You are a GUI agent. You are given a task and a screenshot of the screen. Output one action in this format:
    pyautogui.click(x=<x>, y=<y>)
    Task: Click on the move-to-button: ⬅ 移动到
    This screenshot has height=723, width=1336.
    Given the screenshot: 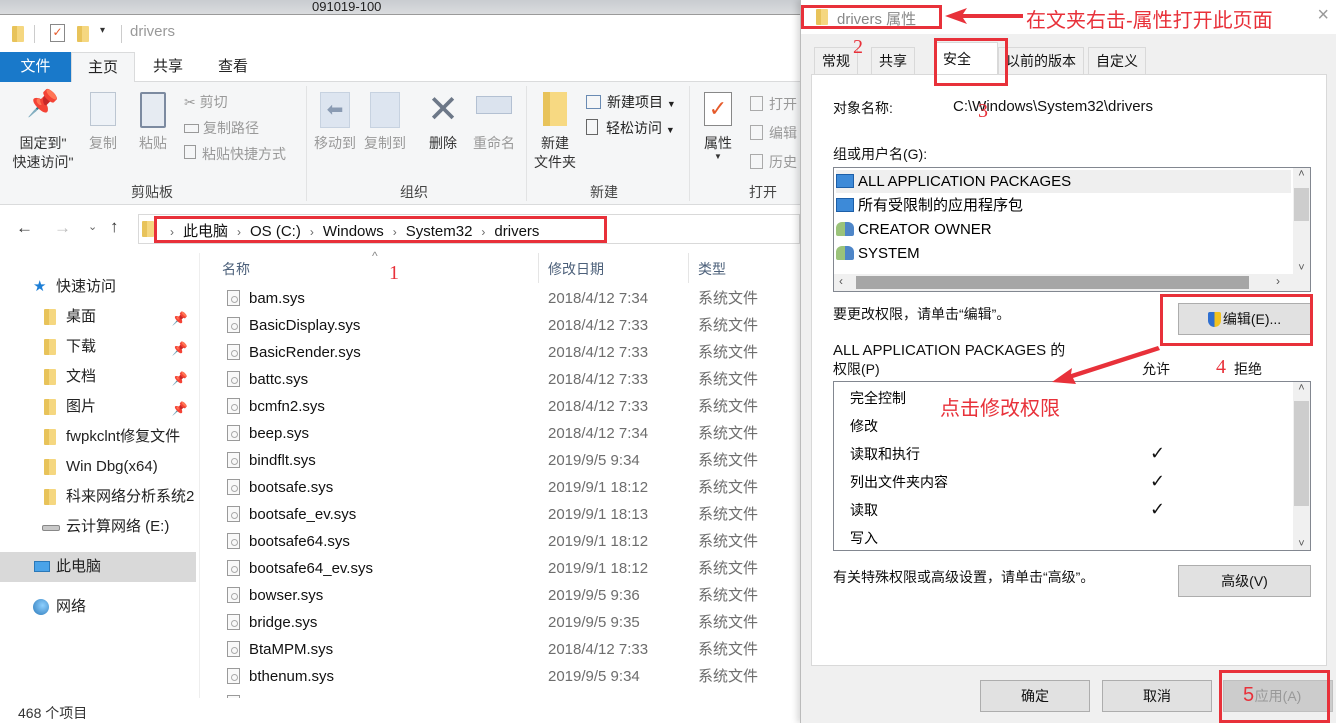 What is the action you would take?
    pyautogui.click(x=335, y=122)
    